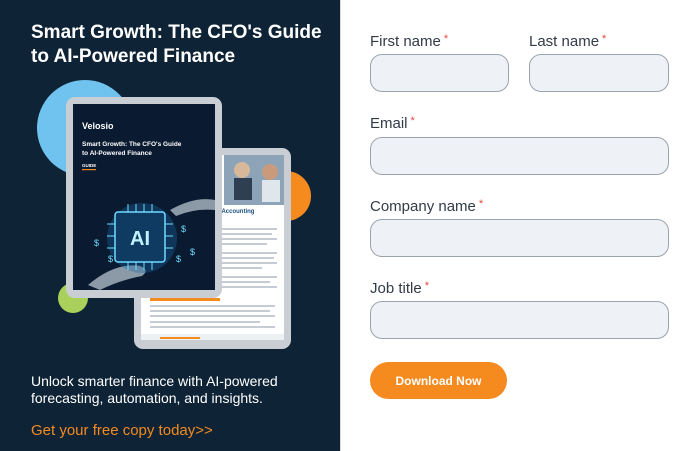 Image resolution: width=700 pixels, height=451 pixels. I want to click on email-input, so click(519, 156).